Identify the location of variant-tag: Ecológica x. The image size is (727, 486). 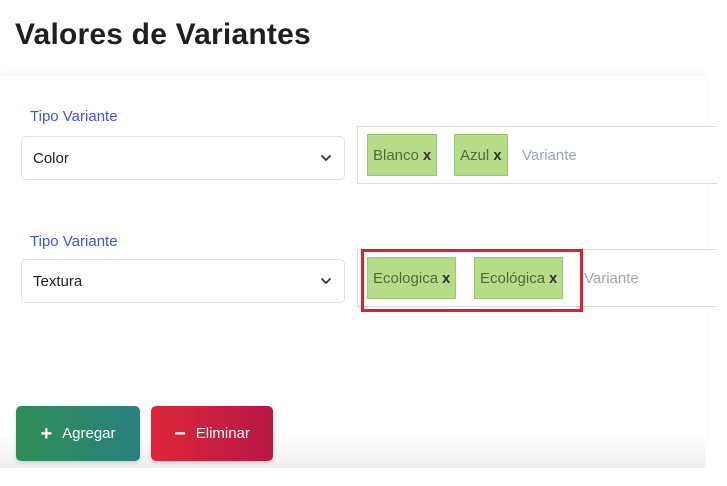
(519, 278).